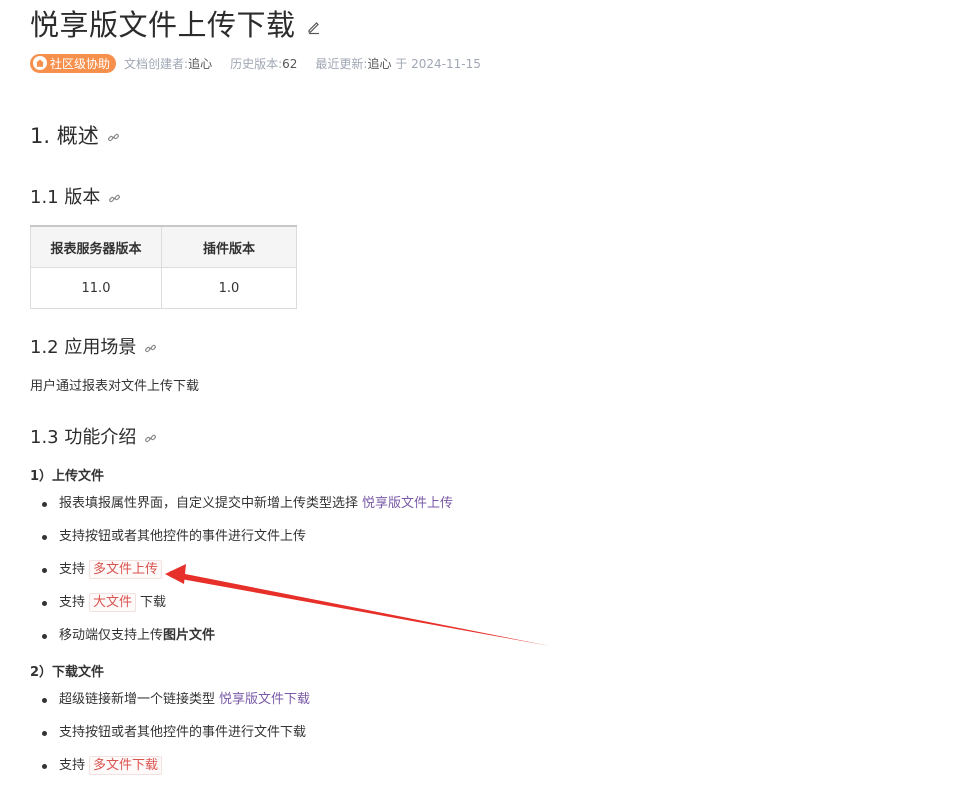 This screenshot has height=788, width=953. I want to click on inline-code: 多文件上传, so click(126, 569).